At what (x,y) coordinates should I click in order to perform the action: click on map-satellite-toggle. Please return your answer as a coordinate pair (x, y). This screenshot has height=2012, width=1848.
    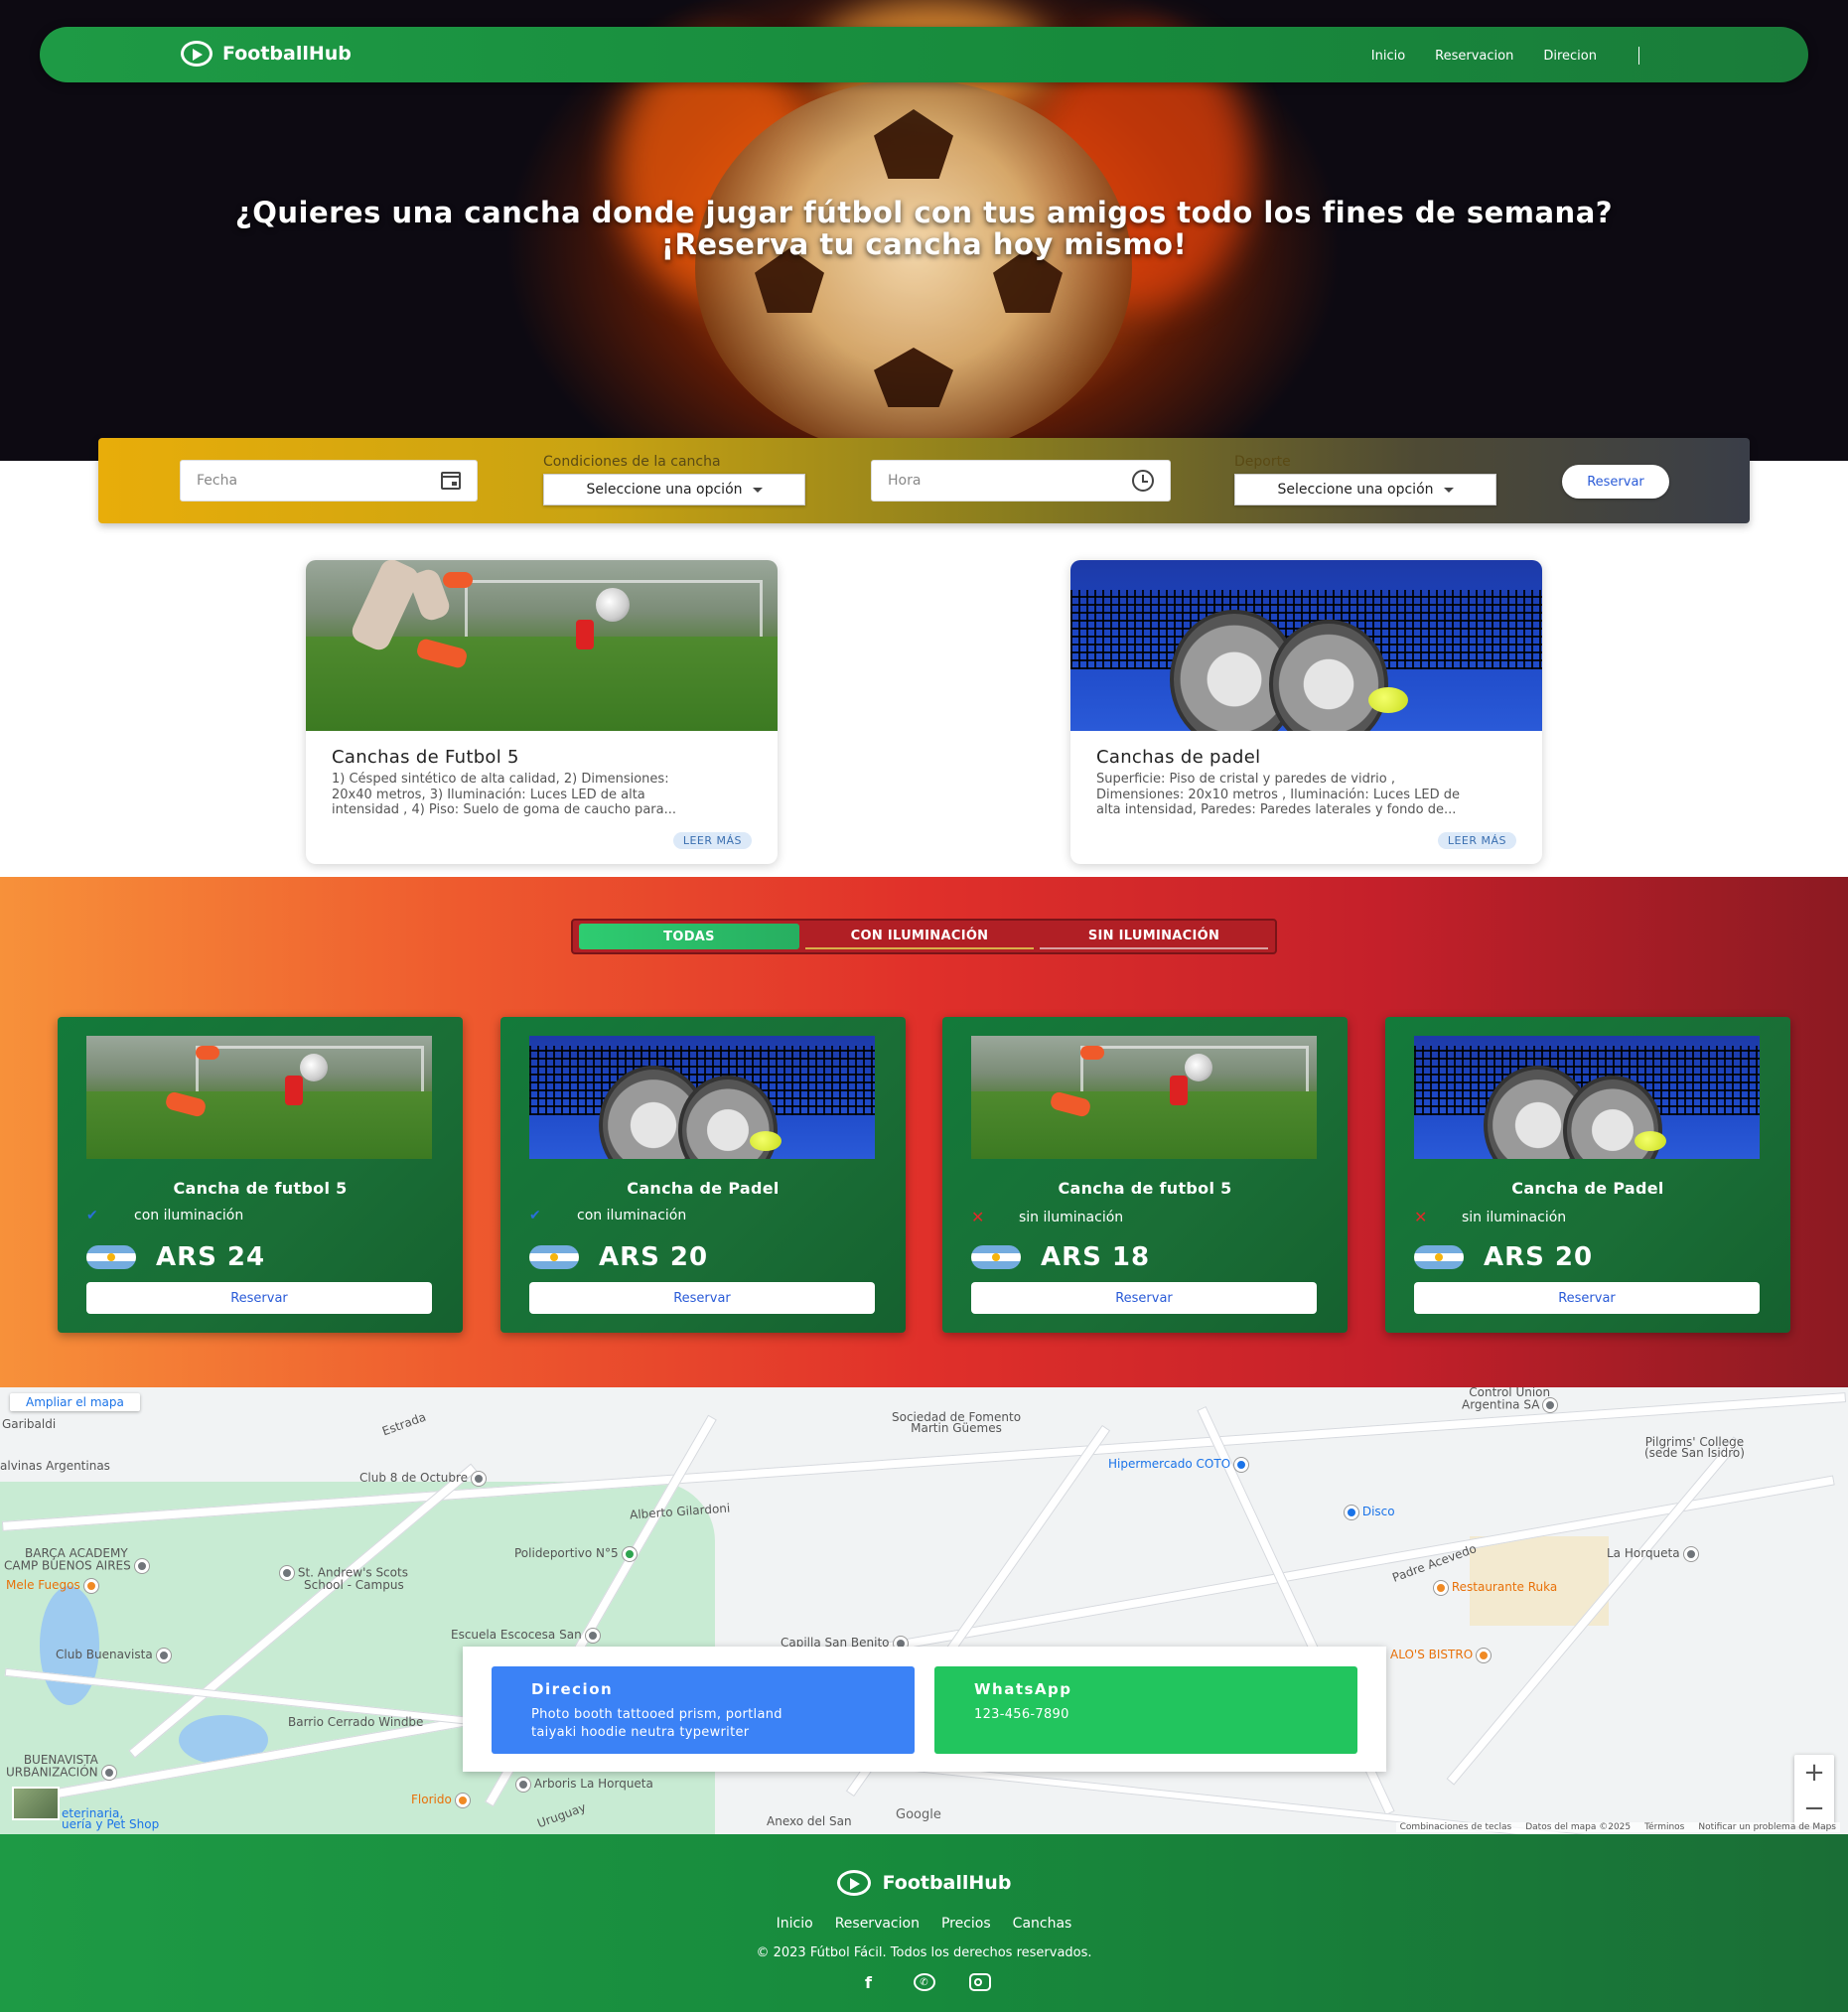
    Looking at the image, I should click on (36, 1803).